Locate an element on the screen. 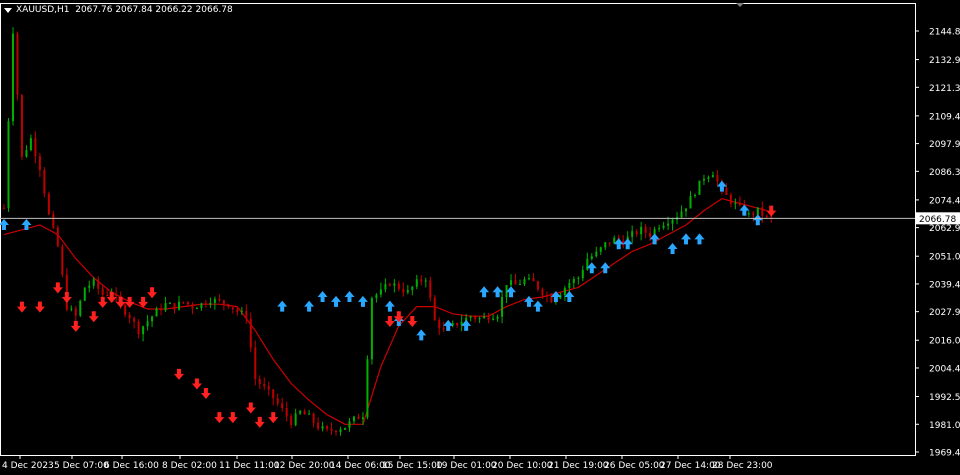 The width and height of the screenshot is (960, 475). x-tick-label: 5 Dec 07:00 is located at coordinates (81, 466).